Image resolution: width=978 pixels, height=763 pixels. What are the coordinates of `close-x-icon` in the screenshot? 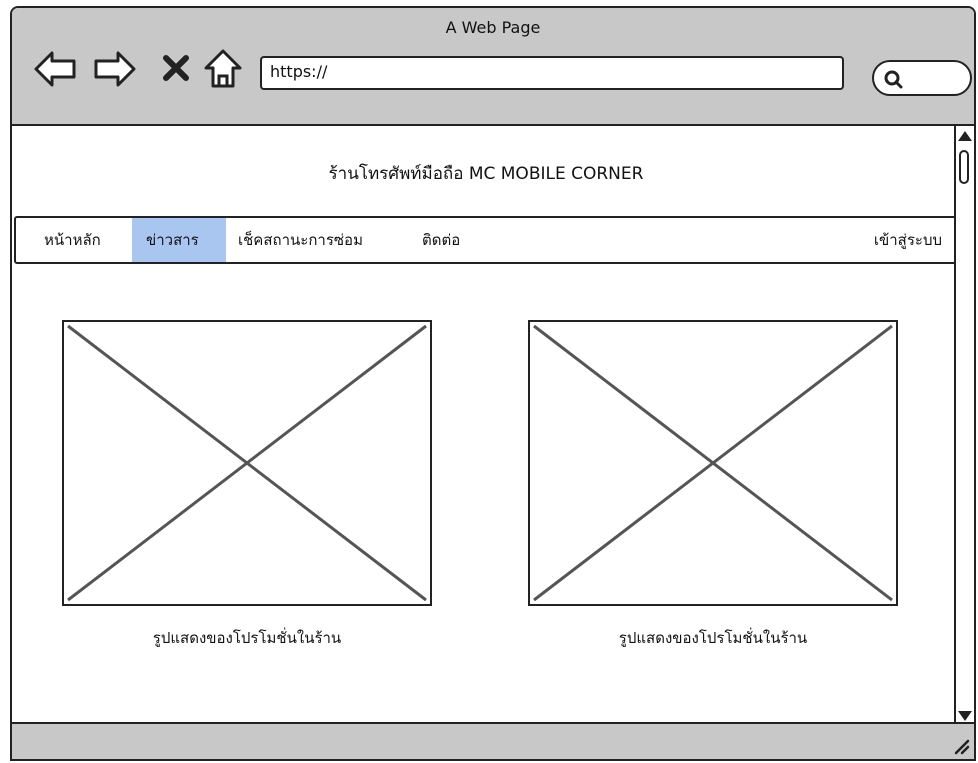 It's located at (176, 68).